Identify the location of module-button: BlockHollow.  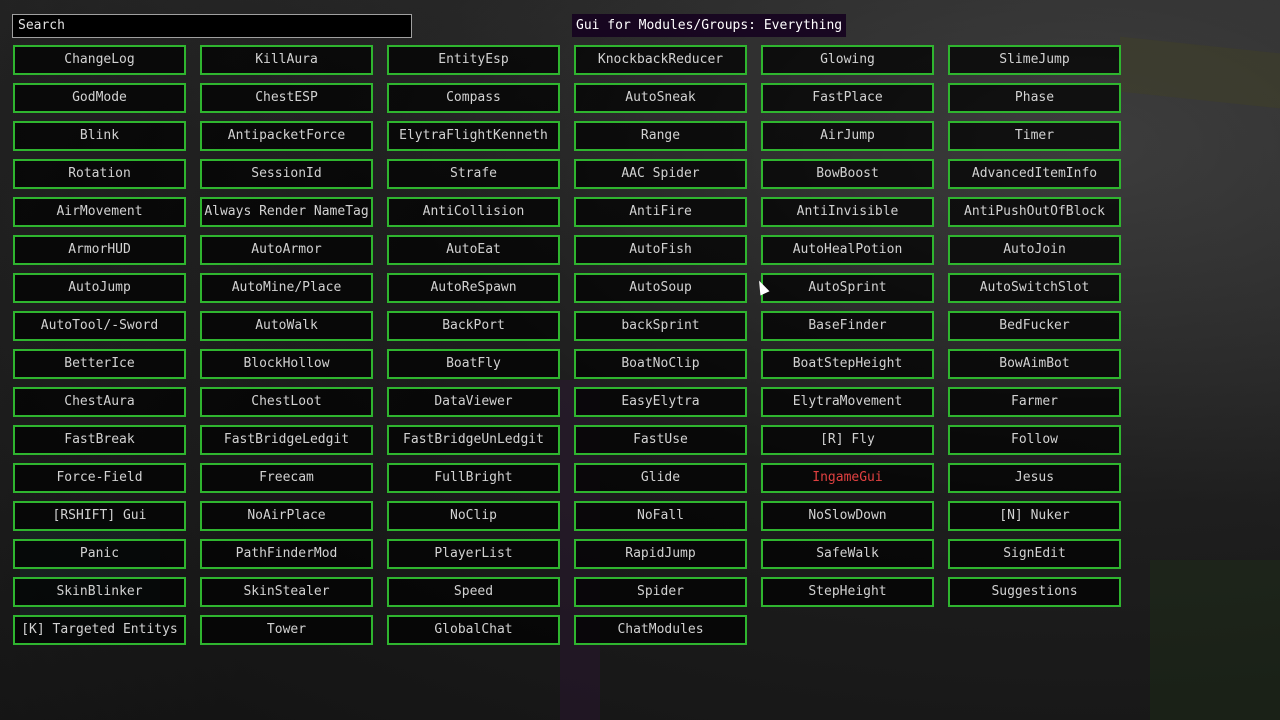
(286, 364).